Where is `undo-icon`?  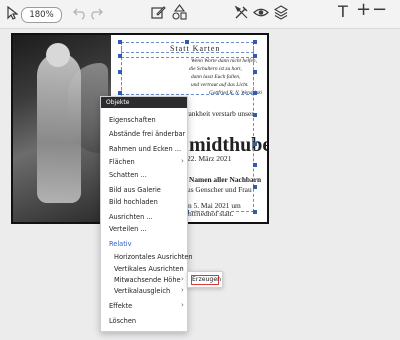 undo-icon is located at coordinates (80, 15).